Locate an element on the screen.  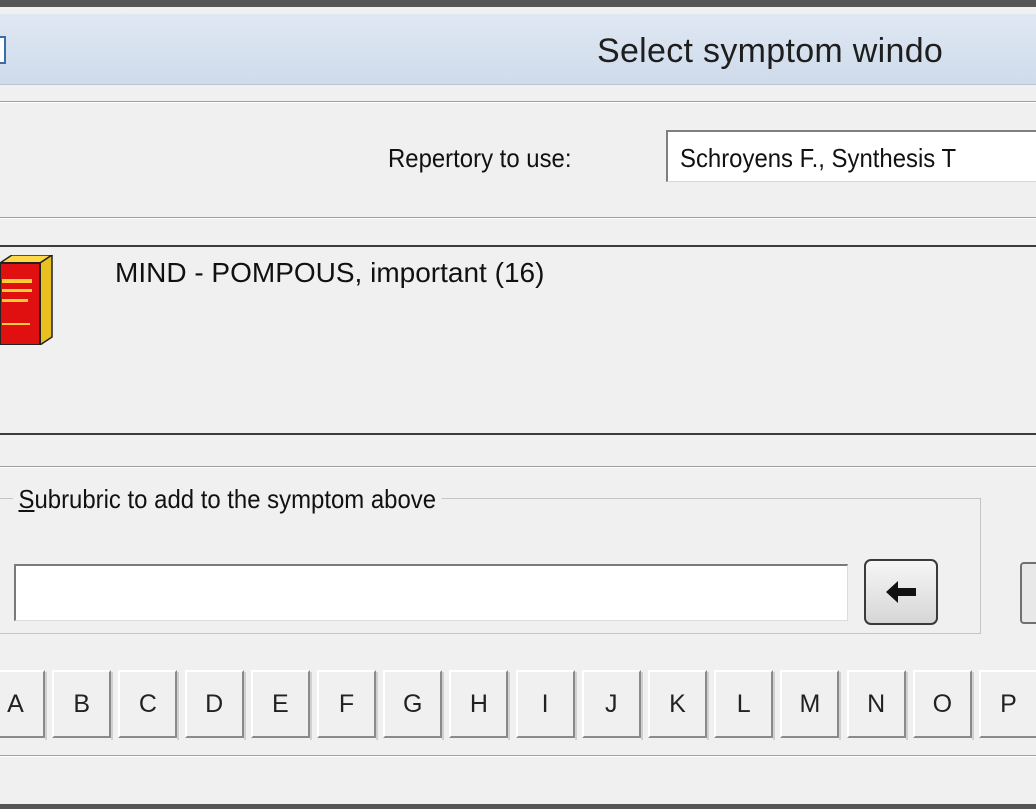
letter-button-b: B is located at coordinates (83, 705).